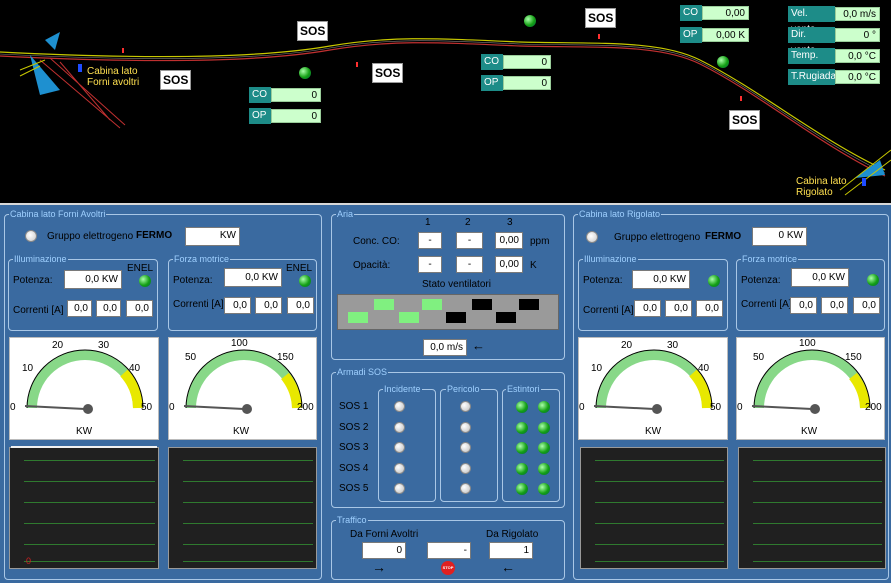 This screenshot has height=583, width=891. I want to click on cabina-right-label: Cabina lato Rigolato, so click(821, 187).